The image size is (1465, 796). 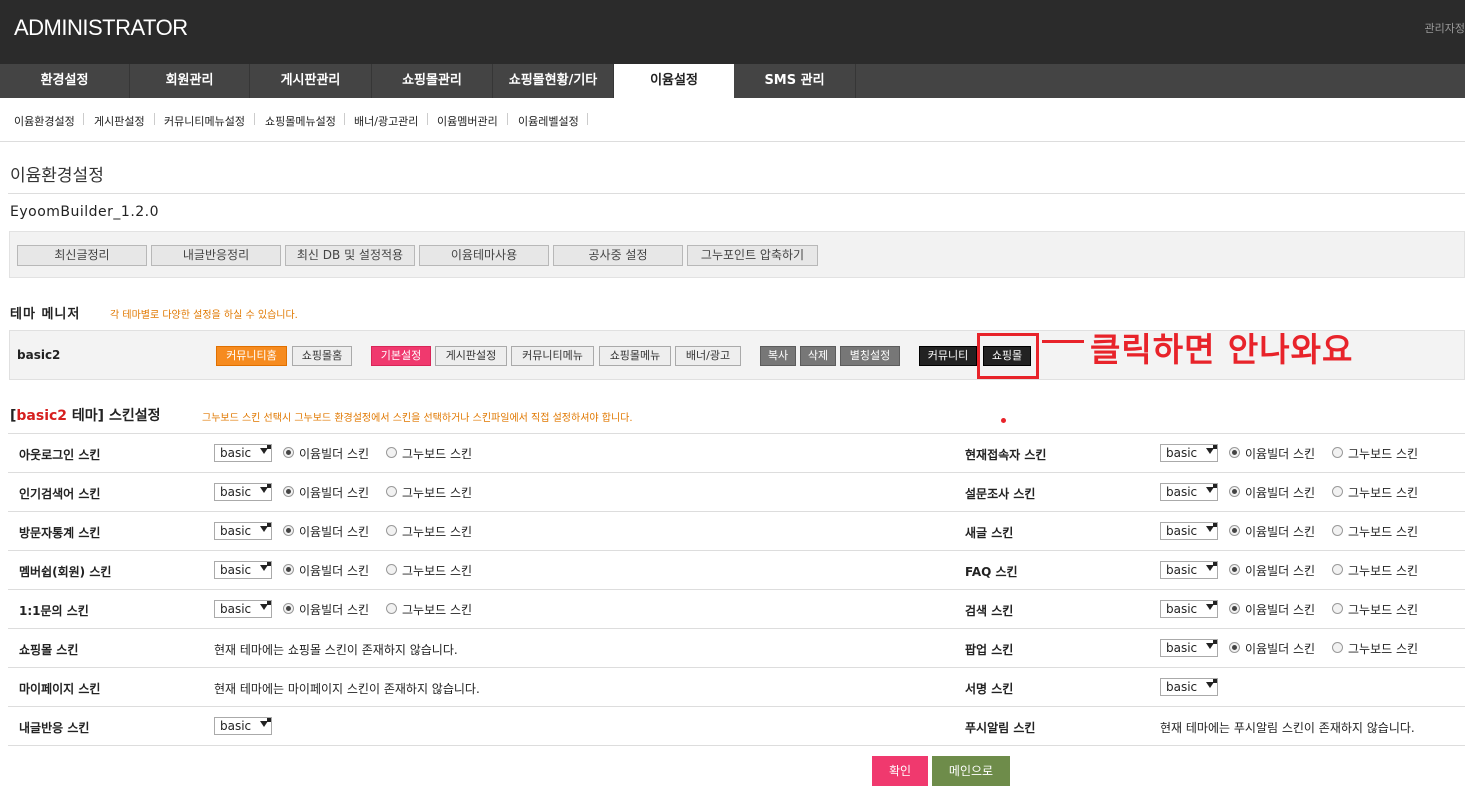 What do you see at coordinates (818, 356) in the screenshot?
I see `delete-button: 삭제` at bounding box center [818, 356].